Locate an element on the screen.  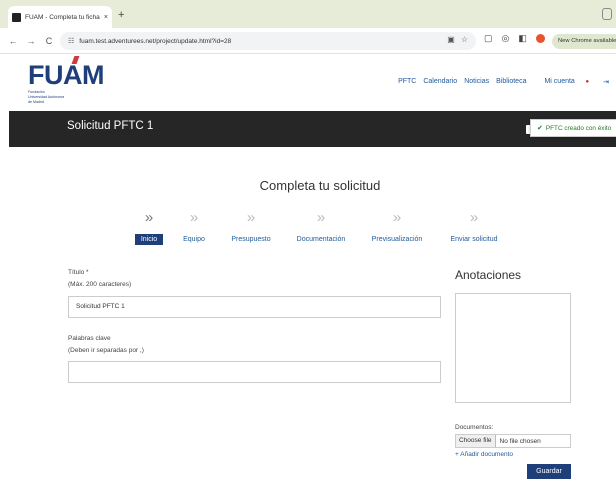
extension-icon: ▢ is located at coordinates (488, 38).